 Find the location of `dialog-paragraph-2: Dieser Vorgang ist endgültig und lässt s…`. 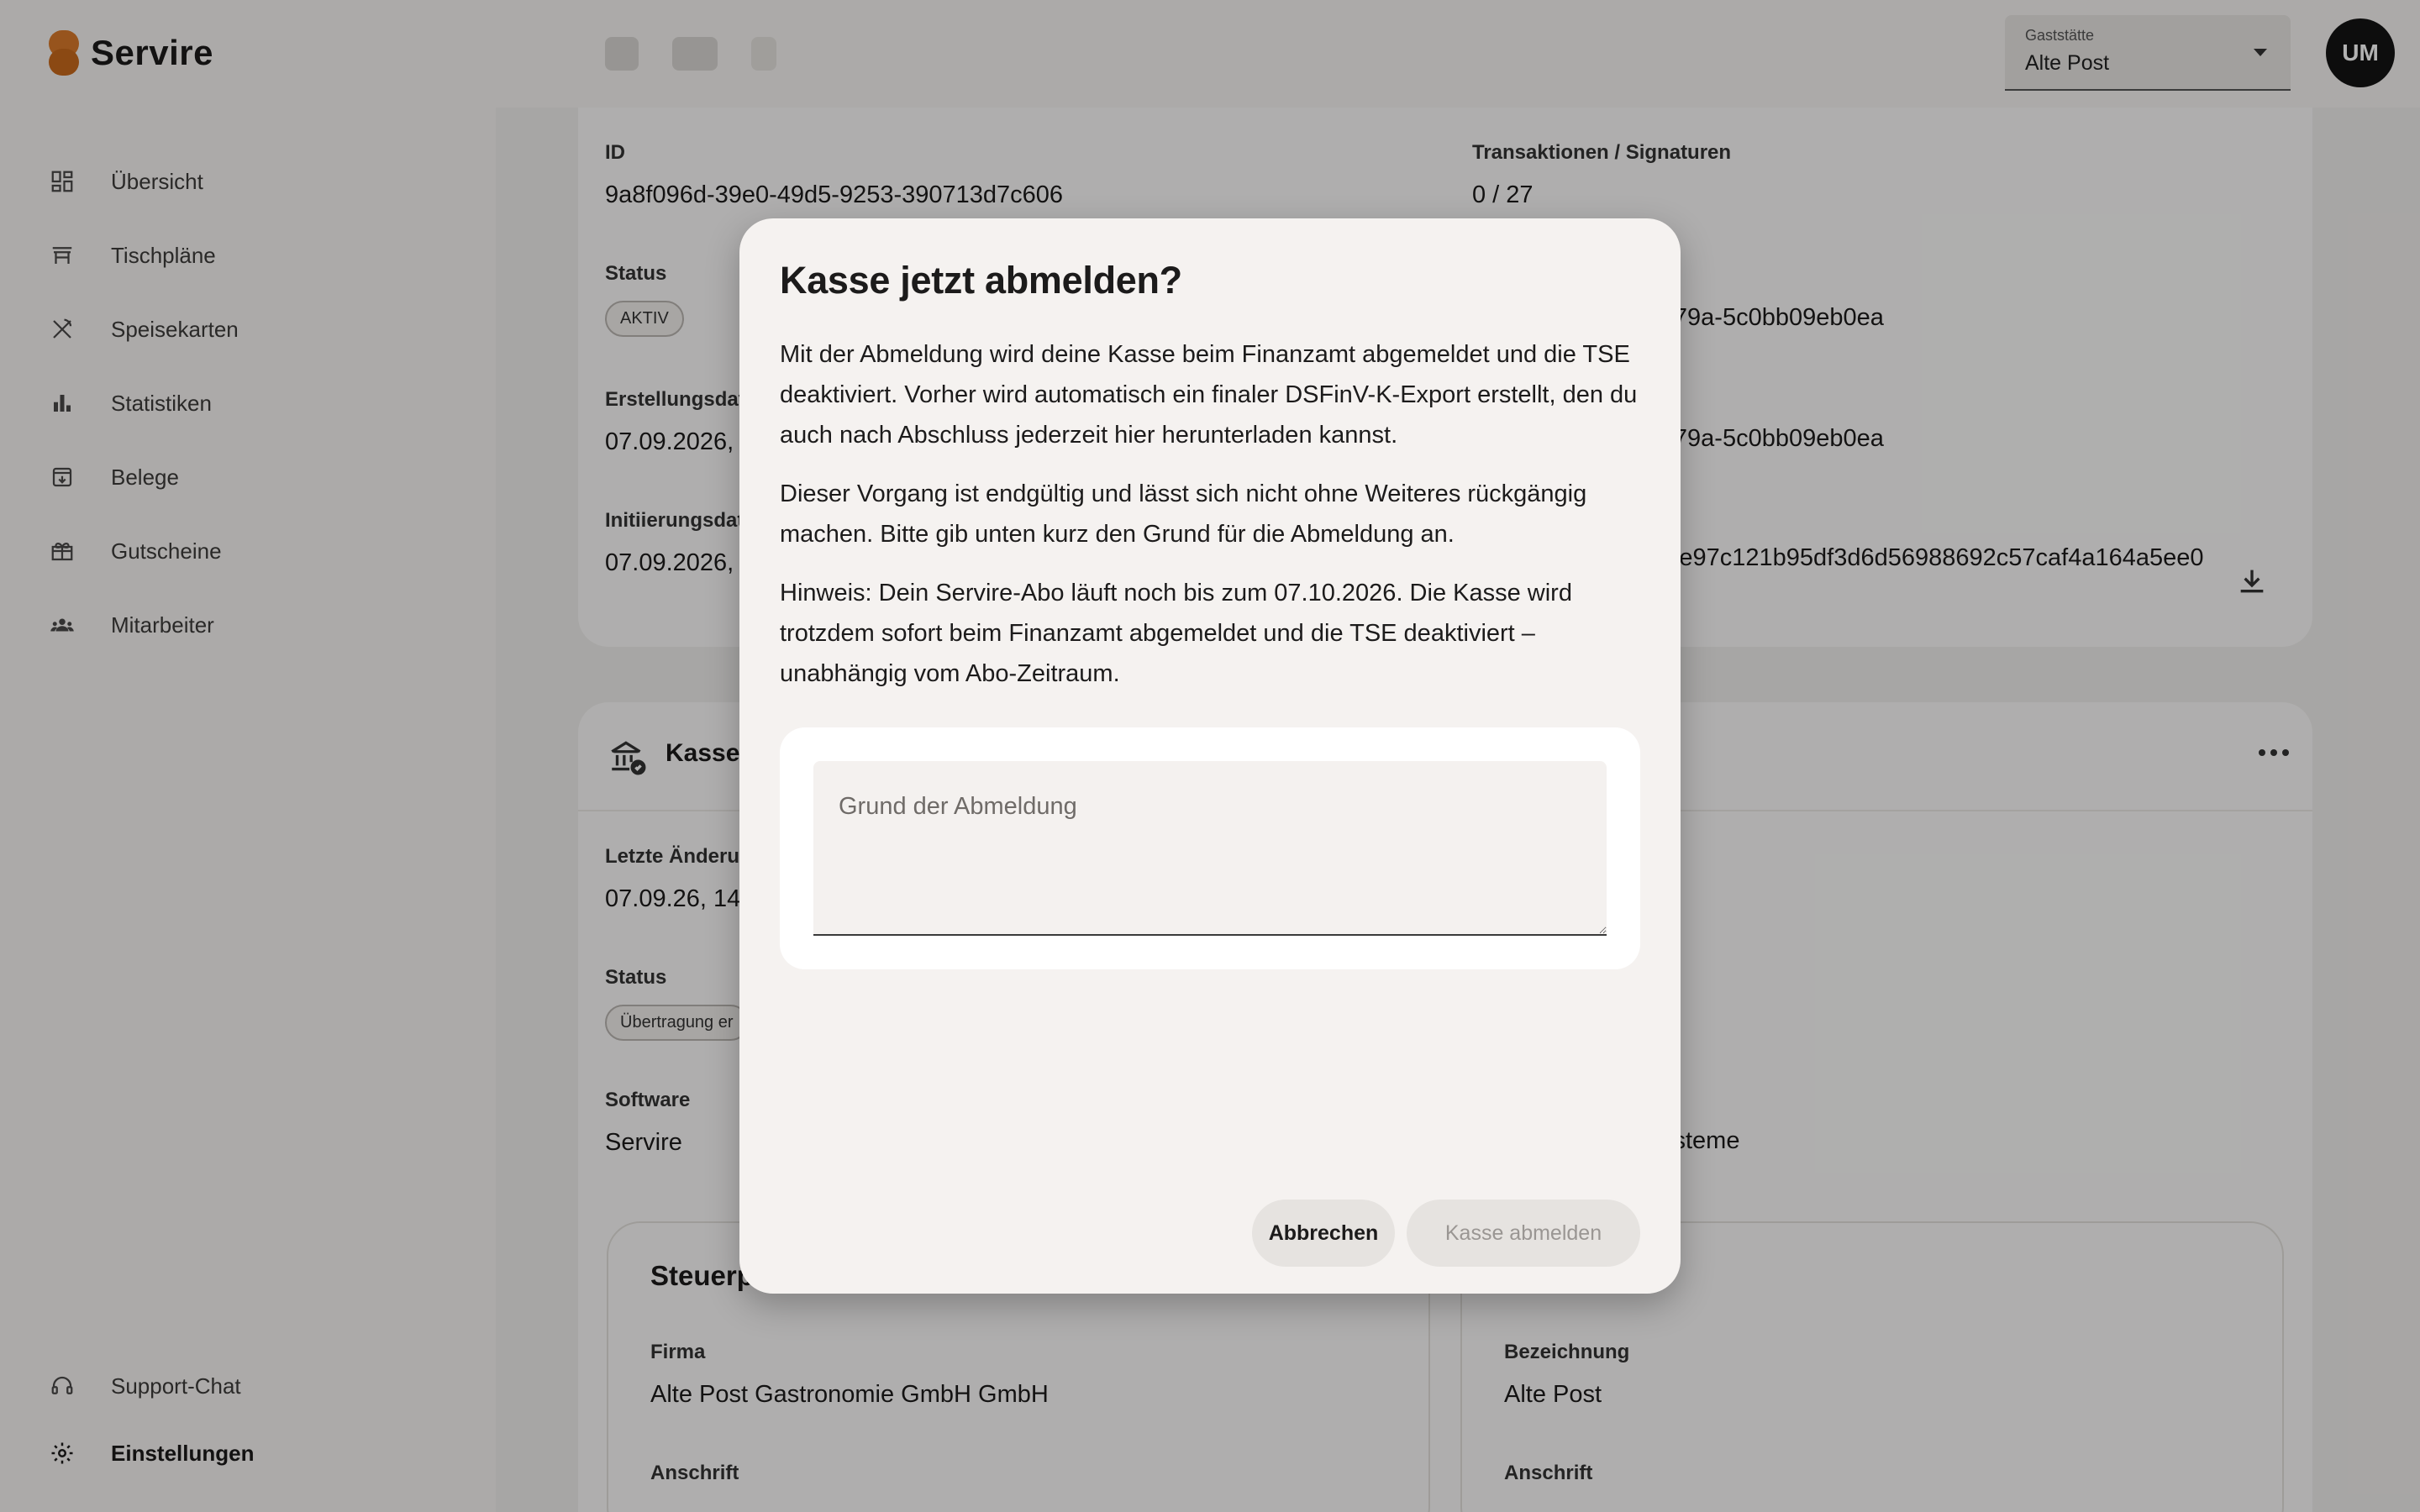

dialog-paragraph-2: Dieser Vorgang ist endgültig und lässt s… is located at coordinates (1183, 514).